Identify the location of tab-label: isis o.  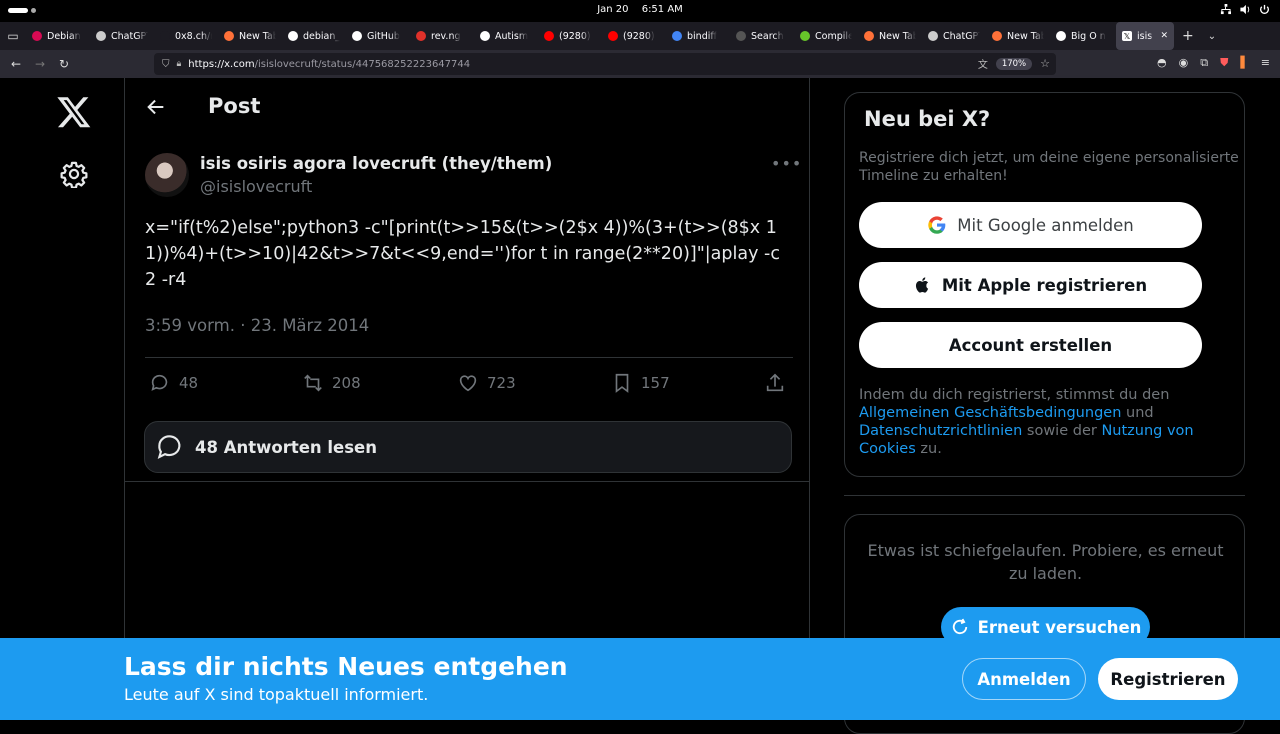
(1146, 36).